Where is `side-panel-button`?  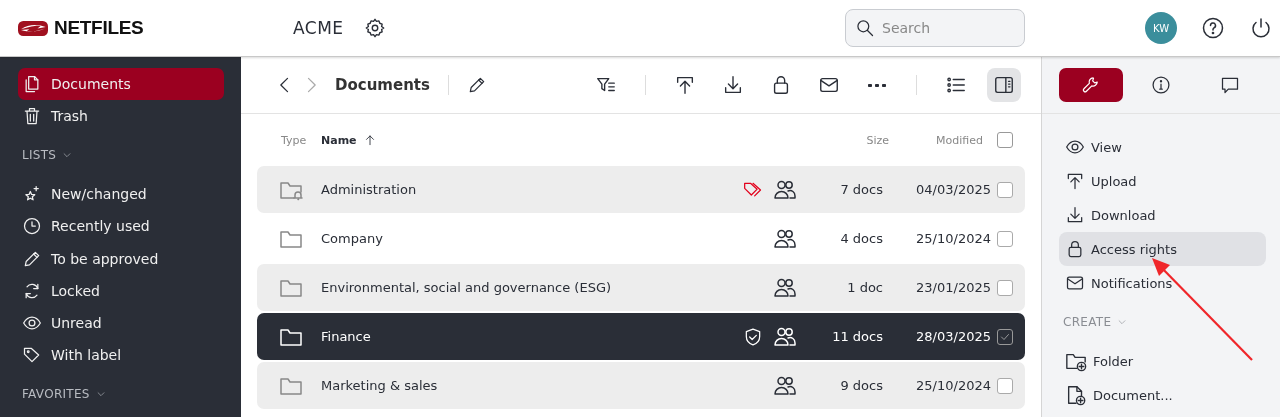 side-panel-button is located at coordinates (1004, 85).